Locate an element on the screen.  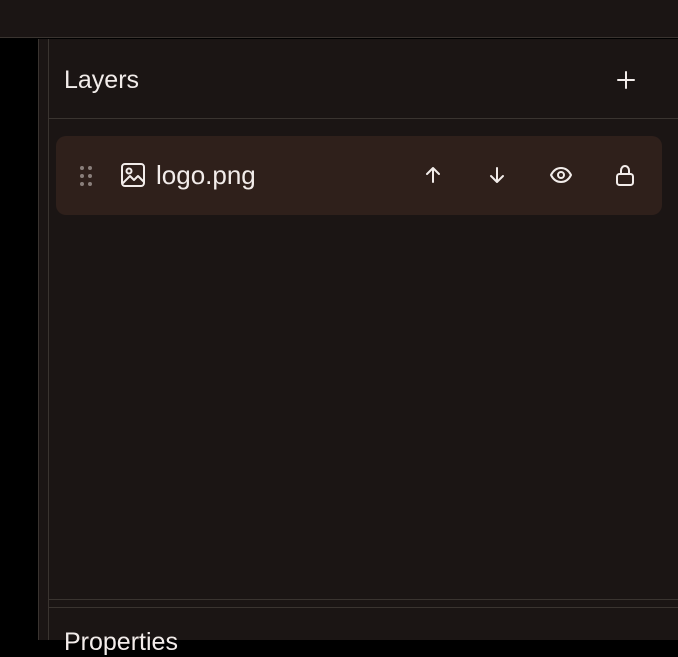
image-icon is located at coordinates (133, 175).